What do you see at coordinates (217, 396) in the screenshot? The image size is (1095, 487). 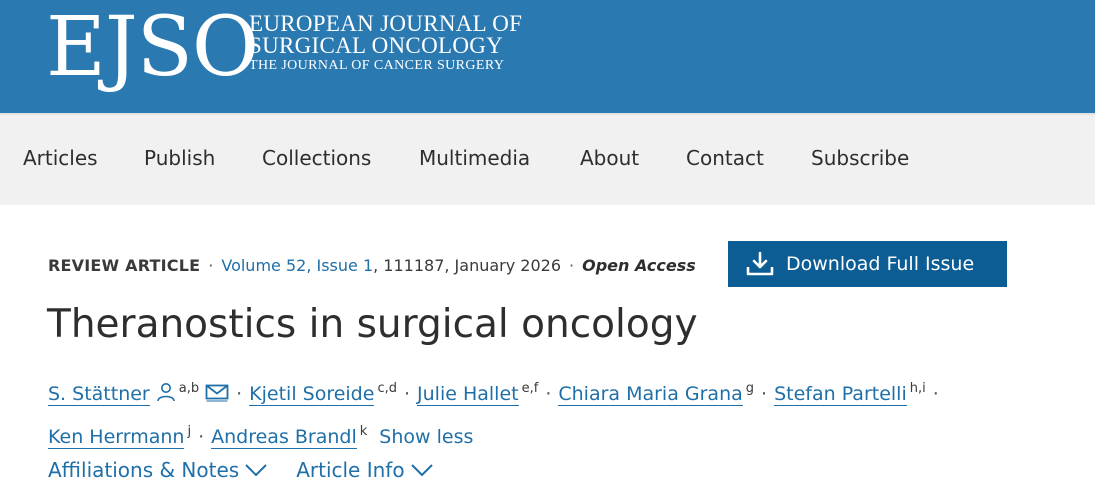 I see `envelope-icon` at bounding box center [217, 396].